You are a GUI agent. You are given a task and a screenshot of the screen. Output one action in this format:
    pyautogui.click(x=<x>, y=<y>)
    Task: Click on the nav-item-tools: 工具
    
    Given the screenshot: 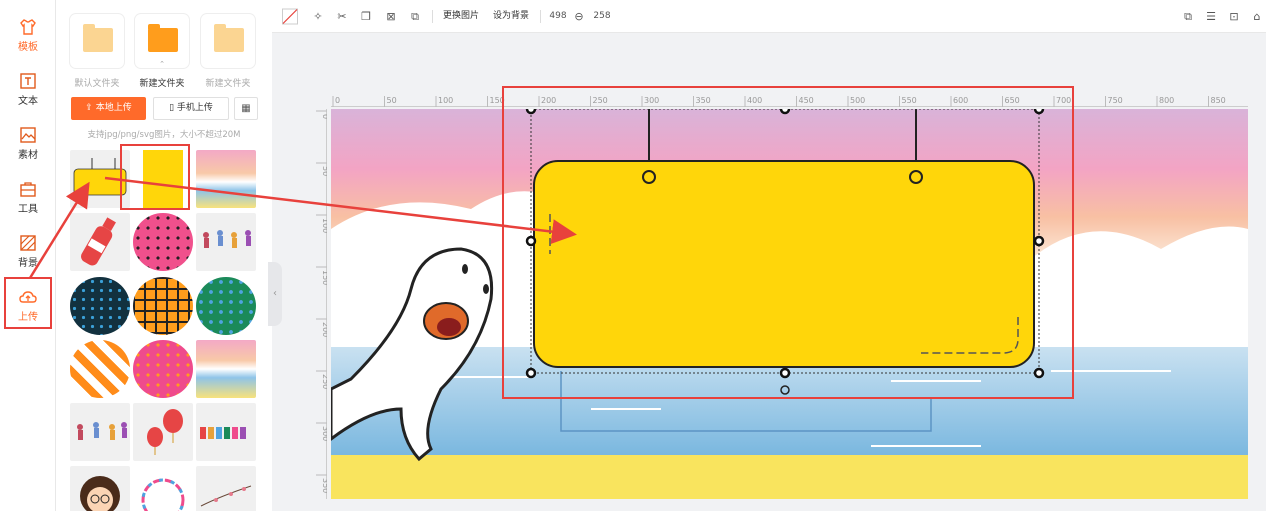 What is the action you would take?
    pyautogui.click(x=28, y=197)
    